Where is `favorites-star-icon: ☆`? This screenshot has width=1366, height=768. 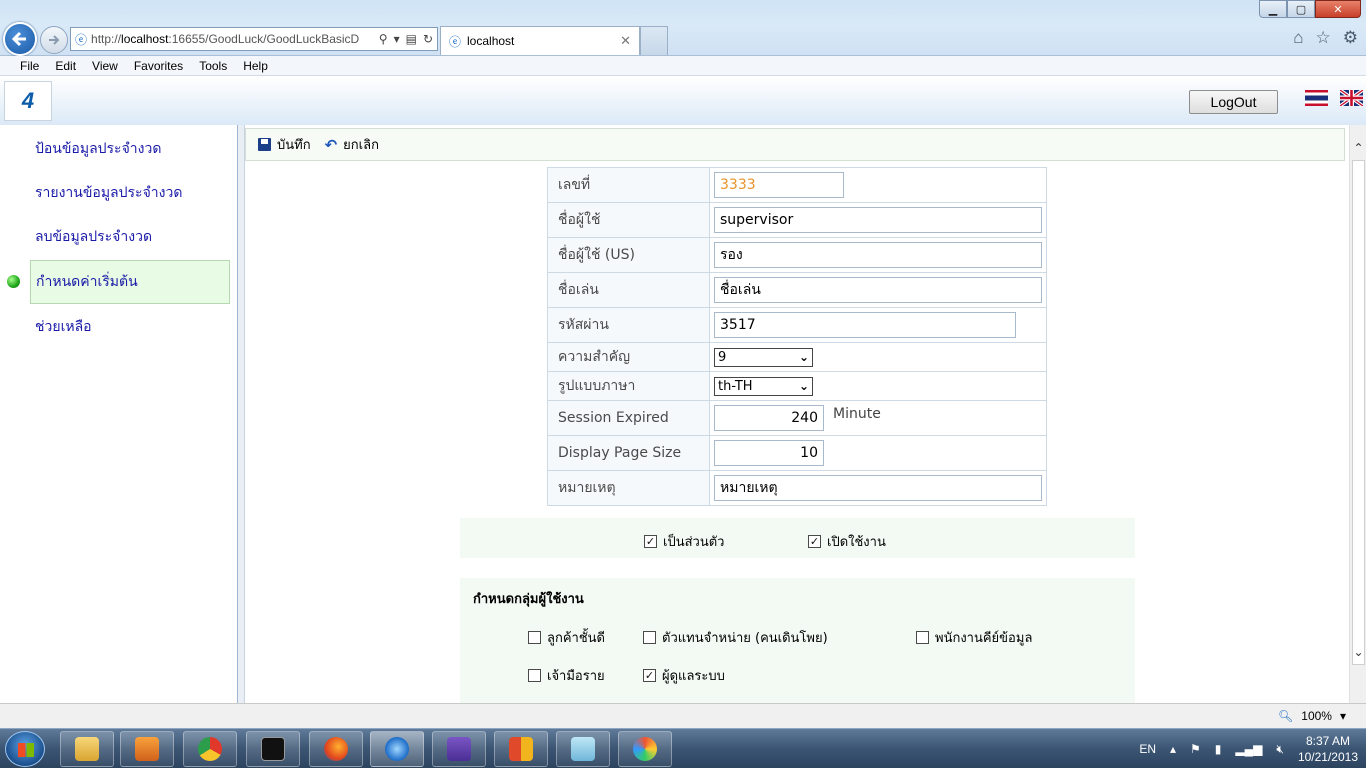 favorites-star-icon: ☆ is located at coordinates (1323, 38).